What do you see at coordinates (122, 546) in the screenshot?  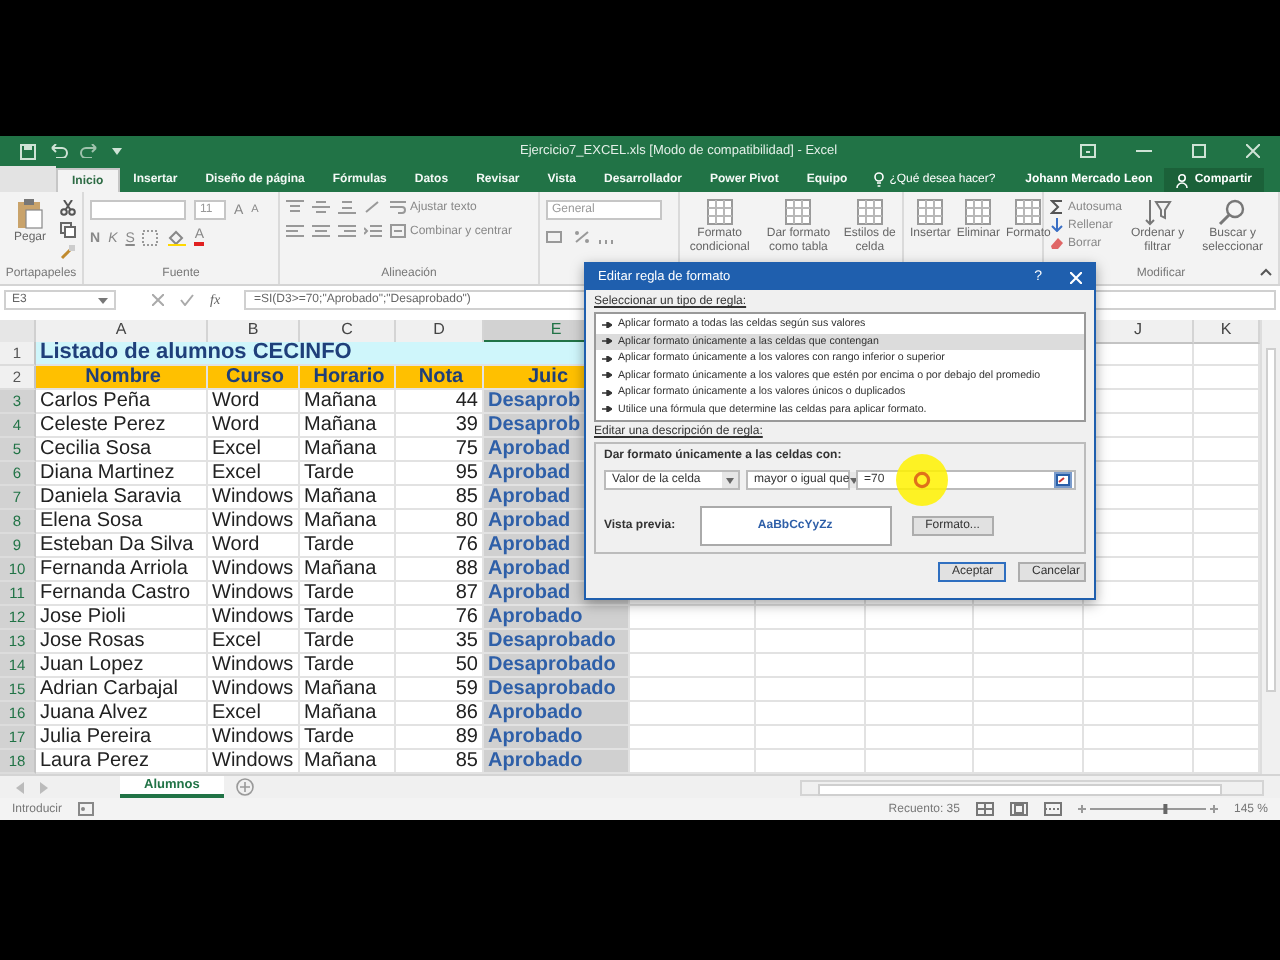 I see `cell: Esteban Da Silva` at bounding box center [122, 546].